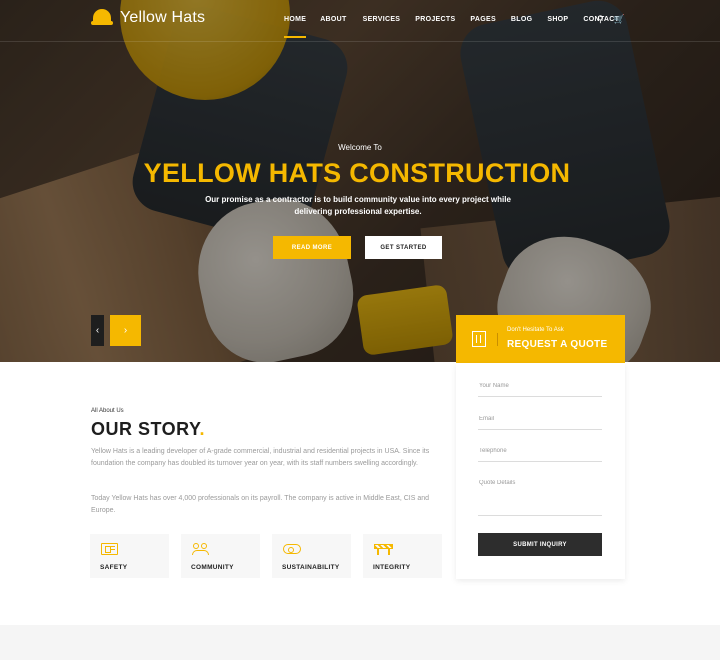 The image size is (720, 660). I want to click on integrity-icon, so click(384, 549).